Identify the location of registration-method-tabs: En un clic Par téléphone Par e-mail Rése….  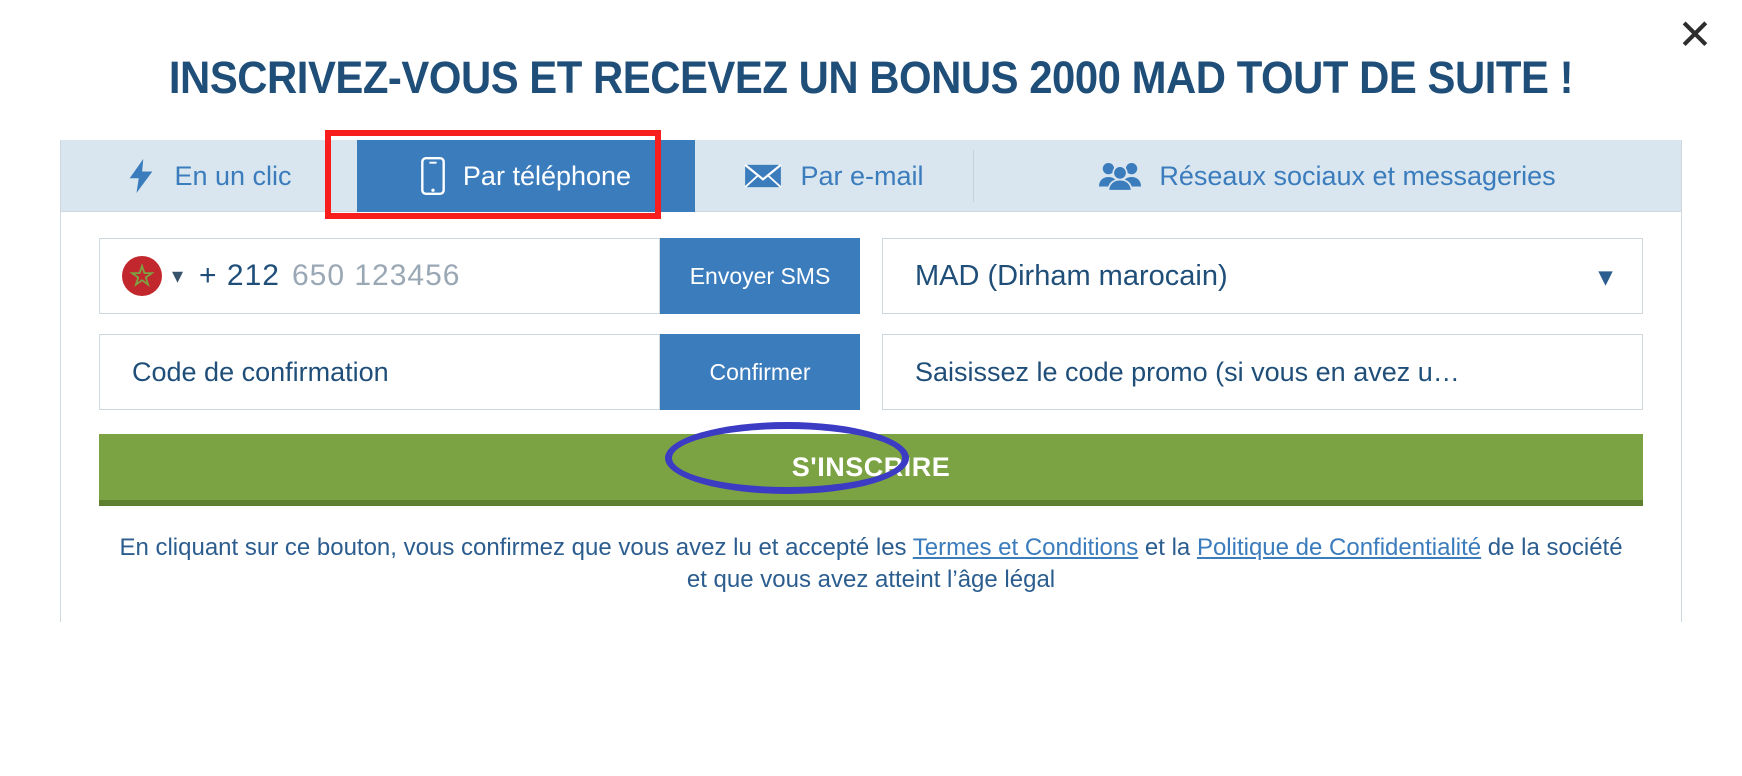
(871, 176).